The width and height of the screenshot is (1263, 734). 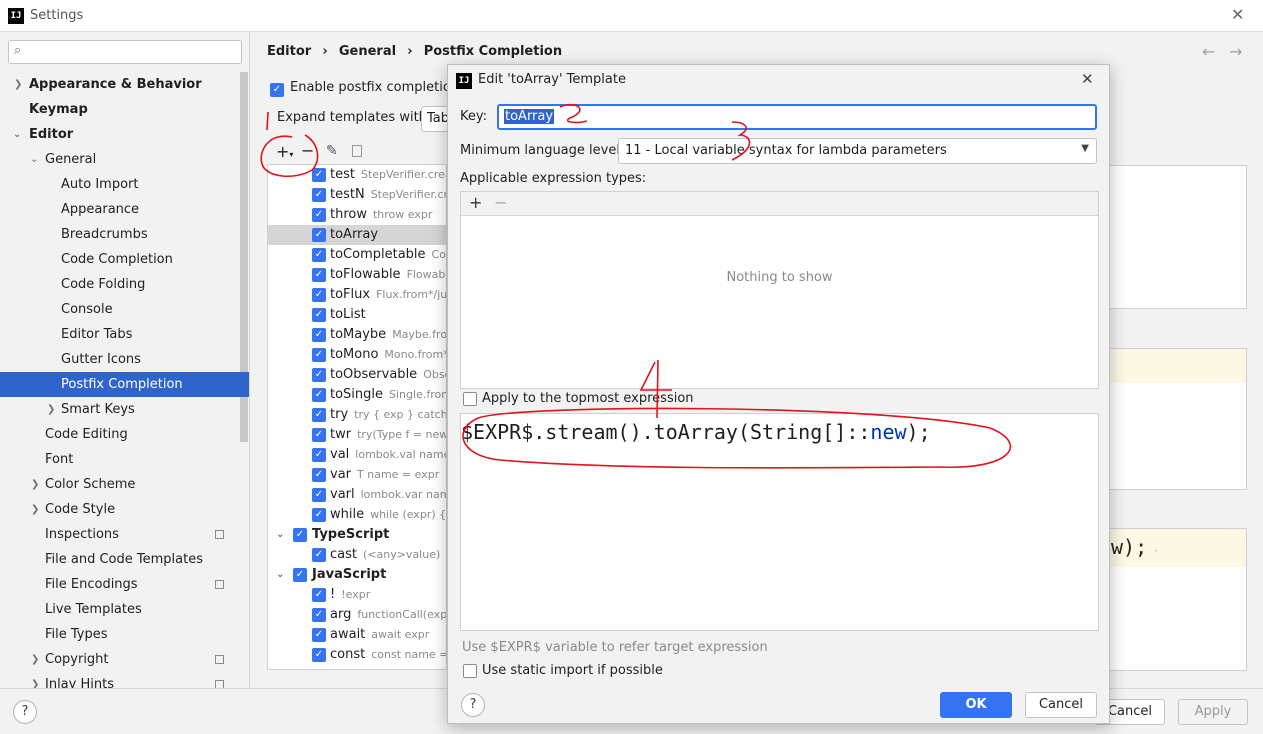 What do you see at coordinates (267, 121) in the screenshot?
I see `annotation-1: 1` at bounding box center [267, 121].